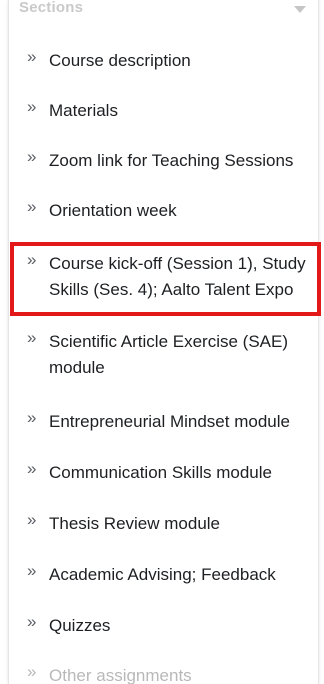 The width and height of the screenshot is (324, 684). I want to click on section-item-label: Orientation week, so click(113, 210).